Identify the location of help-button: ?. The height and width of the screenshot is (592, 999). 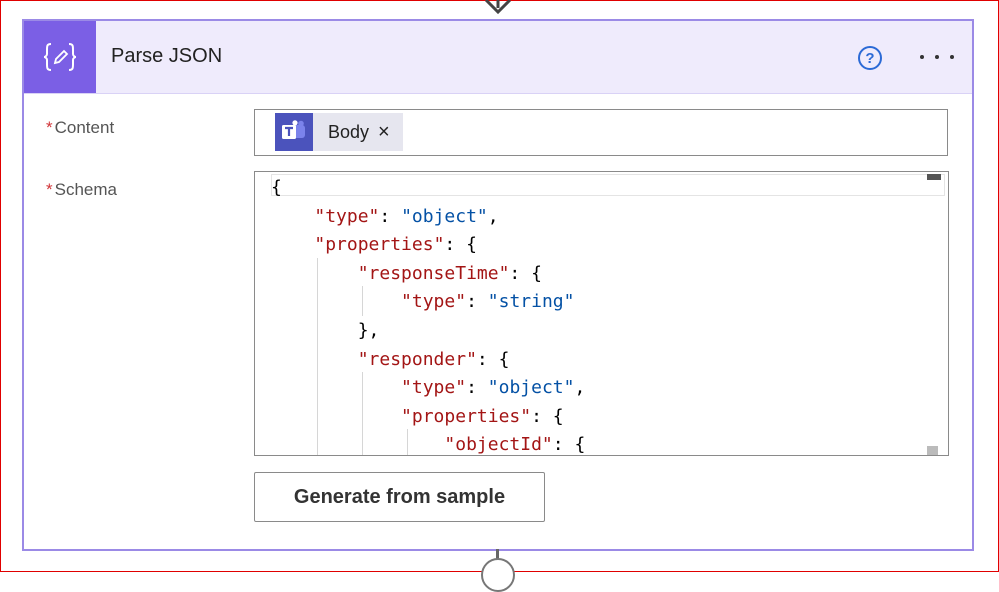
(870, 58).